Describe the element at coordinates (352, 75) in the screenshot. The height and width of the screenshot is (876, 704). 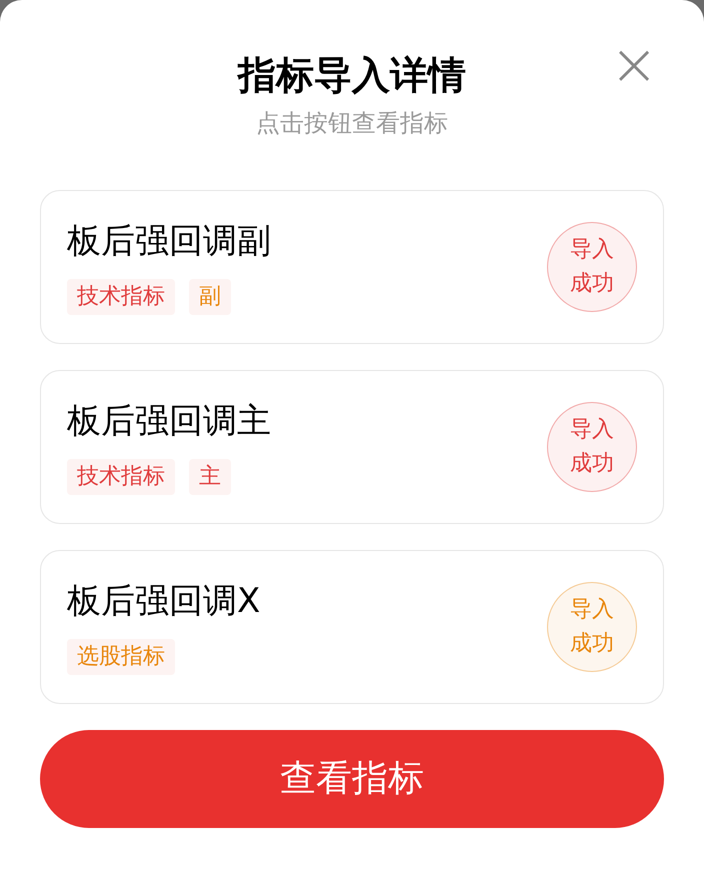
I see `dialog-title: 指标导入详情` at that location.